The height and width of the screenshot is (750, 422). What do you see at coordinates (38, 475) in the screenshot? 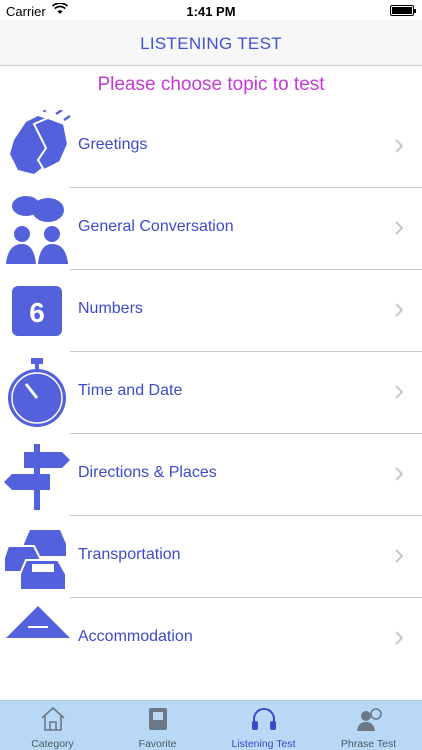
I see `signpost-icon` at bounding box center [38, 475].